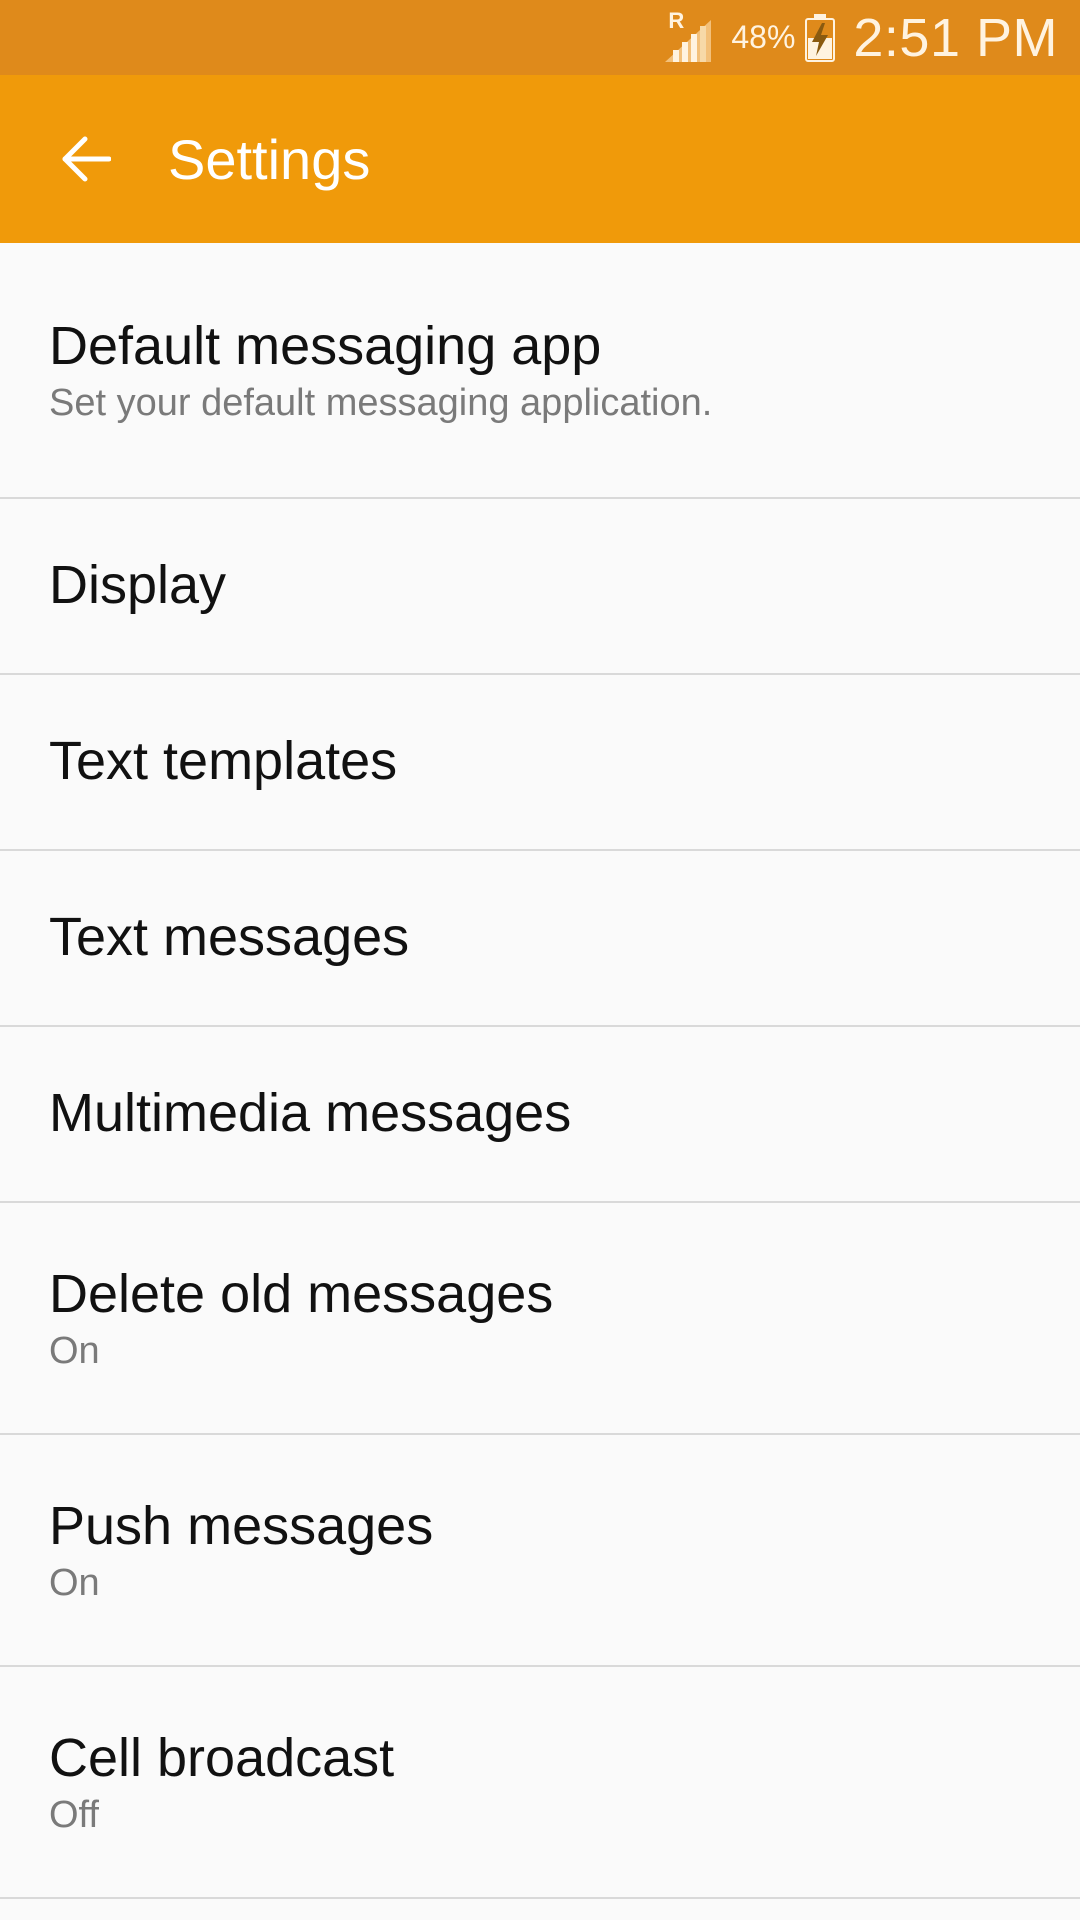  I want to click on battery-percent: 48%, so click(763, 37).